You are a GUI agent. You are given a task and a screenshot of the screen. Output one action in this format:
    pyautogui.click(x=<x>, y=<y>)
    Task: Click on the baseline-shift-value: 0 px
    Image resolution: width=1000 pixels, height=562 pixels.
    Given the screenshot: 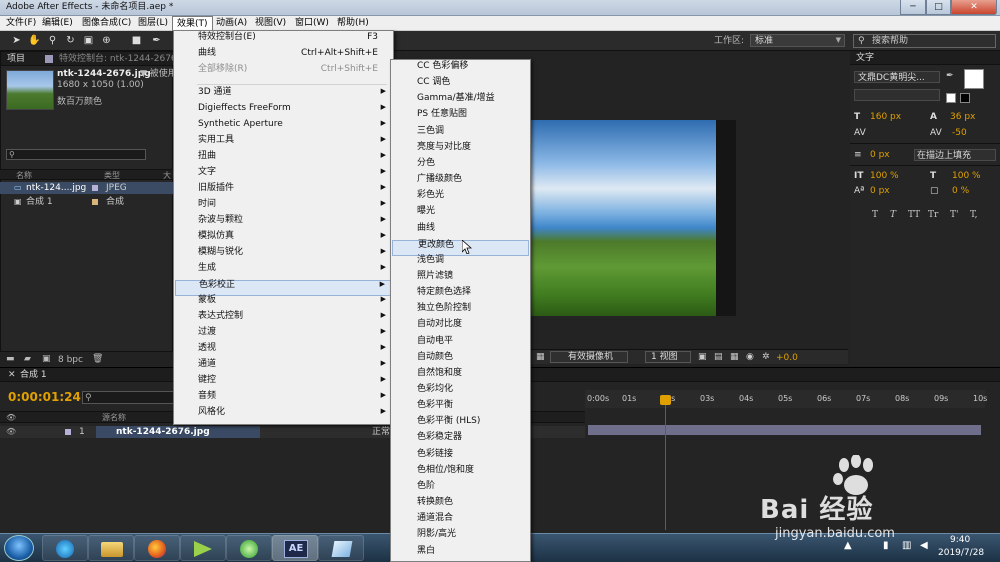 What is the action you would take?
    pyautogui.click(x=880, y=191)
    